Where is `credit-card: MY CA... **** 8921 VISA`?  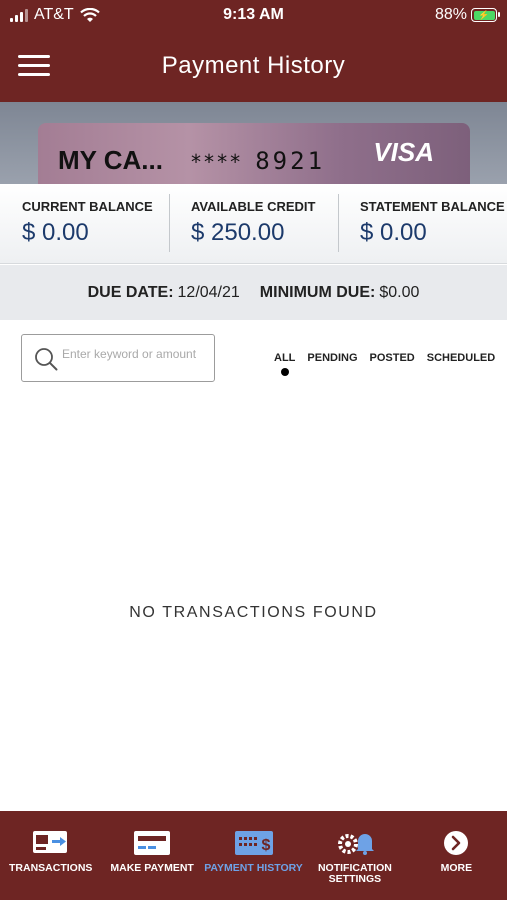 credit-card: MY CA... **** 8921 VISA is located at coordinates (254, 153).